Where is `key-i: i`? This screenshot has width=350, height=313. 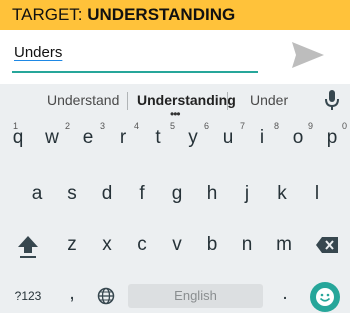 key-i: i is located at coordinates (262, 138).